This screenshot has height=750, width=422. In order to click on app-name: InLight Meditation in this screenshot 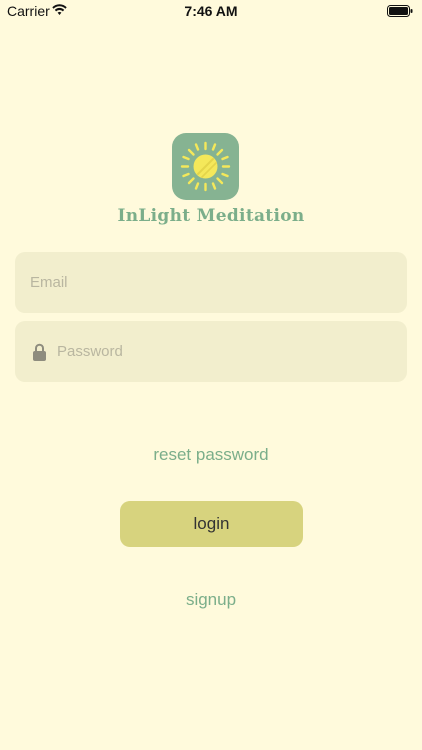, I will do `click(211, 216)`.